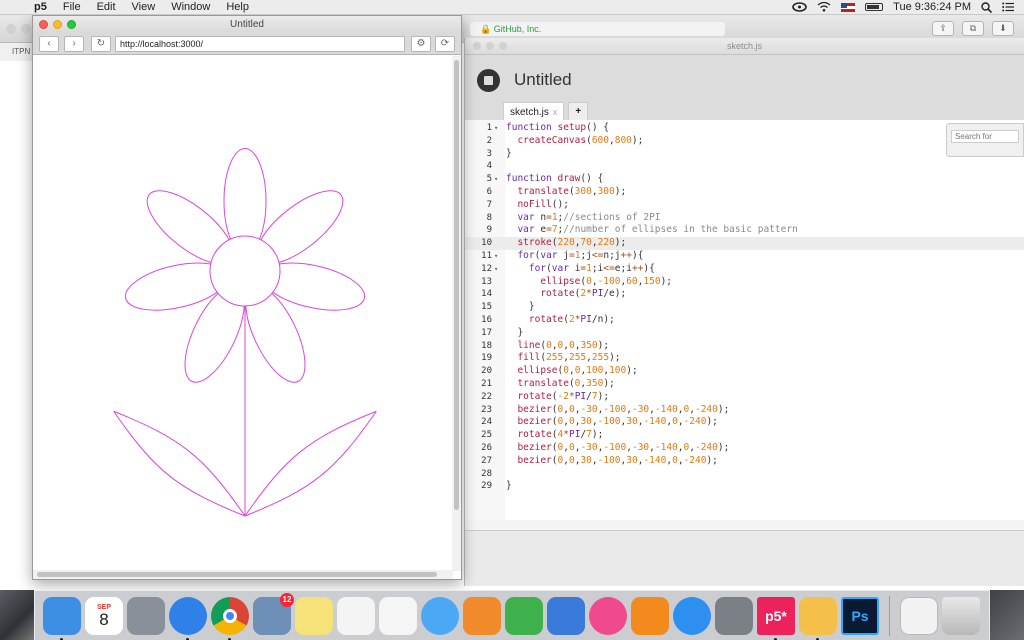 The width and height of the screenshot is (1024, 640). What do you see at coordinates (456, 313) in the screenshot?
I see `vertical-scrollbar` at bounding box center [456, 313].